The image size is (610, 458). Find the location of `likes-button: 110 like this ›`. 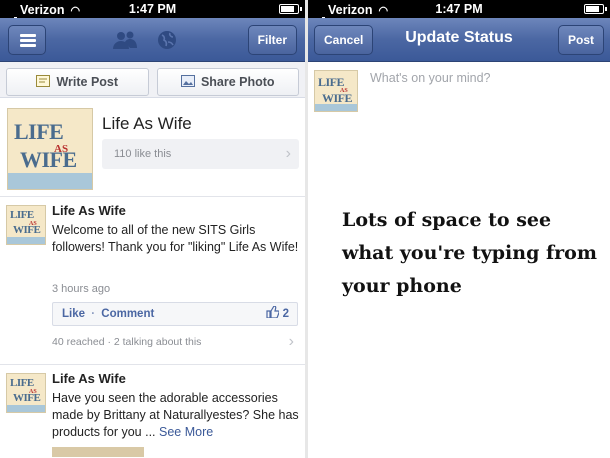

likes-button: 110 like this › is located at coordinates (200, 154).